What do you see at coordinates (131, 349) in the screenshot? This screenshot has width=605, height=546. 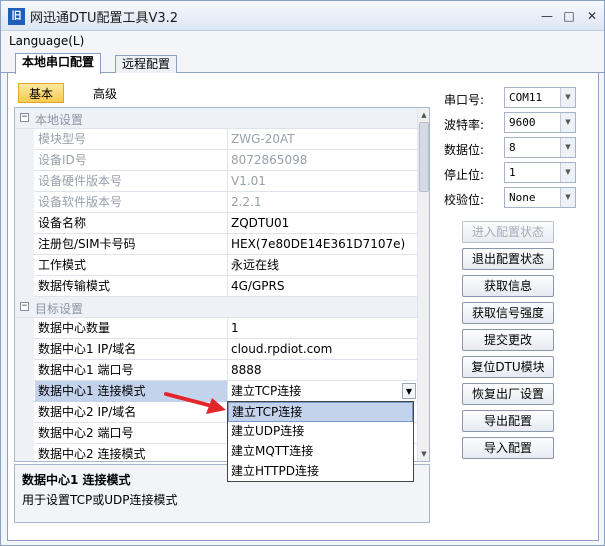 I see `property-name: 数据中心1 IP/域名` at bounding box center [131, 349].